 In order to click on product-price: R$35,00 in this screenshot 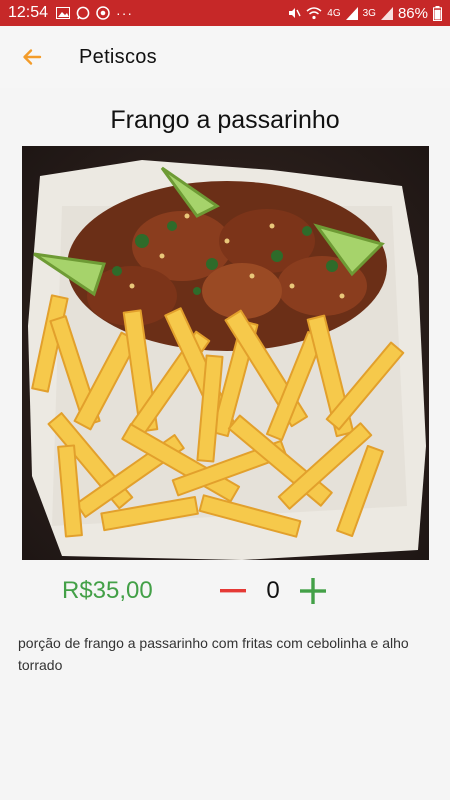, I will do `click(107, 590)`.